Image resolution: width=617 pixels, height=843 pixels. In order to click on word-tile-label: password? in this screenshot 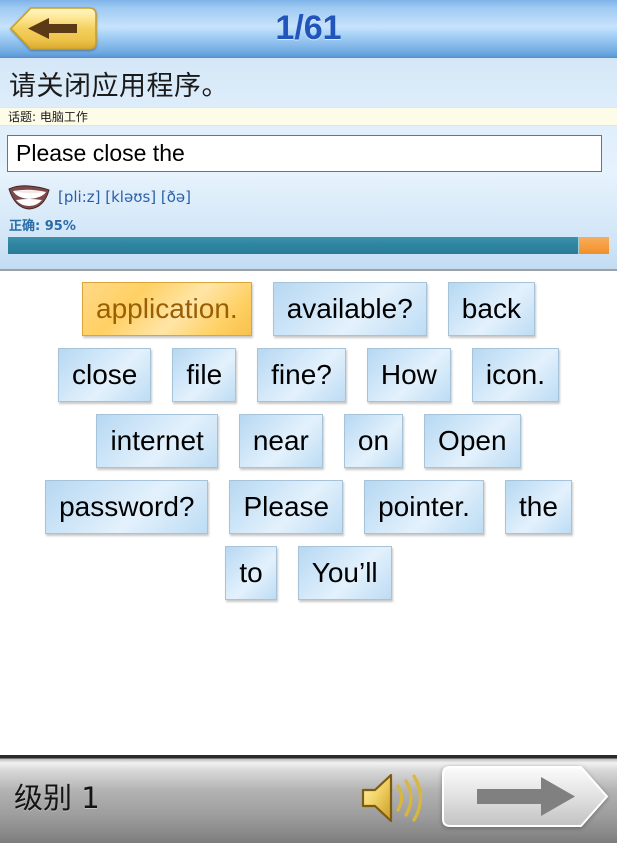, I will do `click(127, 506)`.